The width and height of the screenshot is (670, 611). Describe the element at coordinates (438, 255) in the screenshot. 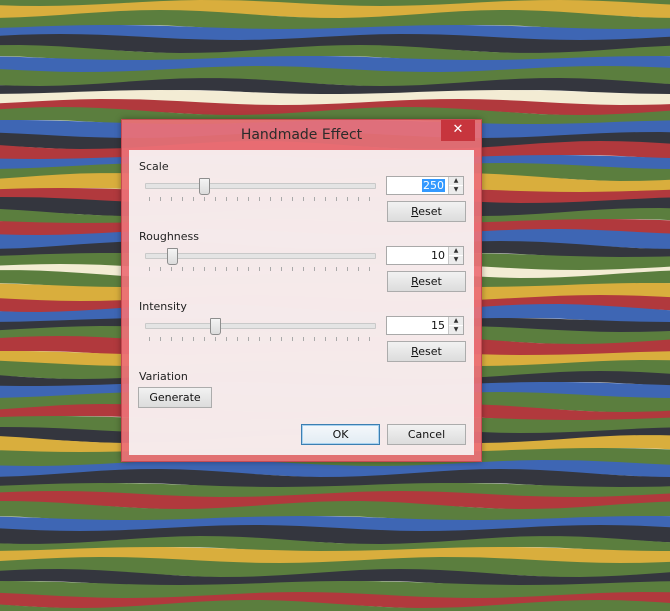

I see `roughness-value: 10` at that location.